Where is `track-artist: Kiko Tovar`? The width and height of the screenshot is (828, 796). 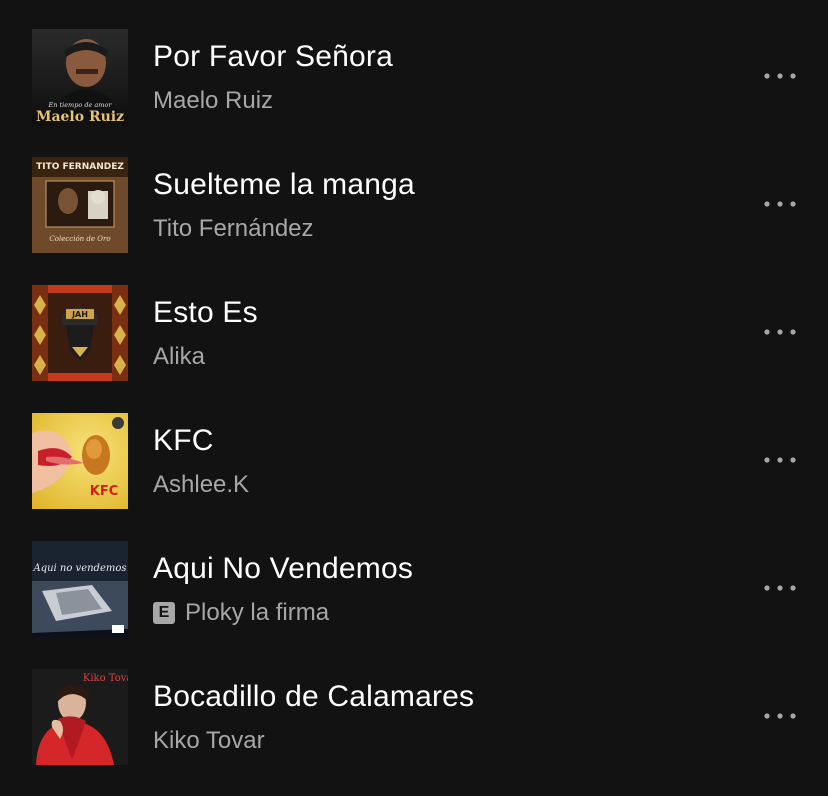
track-artist: Kiko Tovar is located at coordinates (209, 741).